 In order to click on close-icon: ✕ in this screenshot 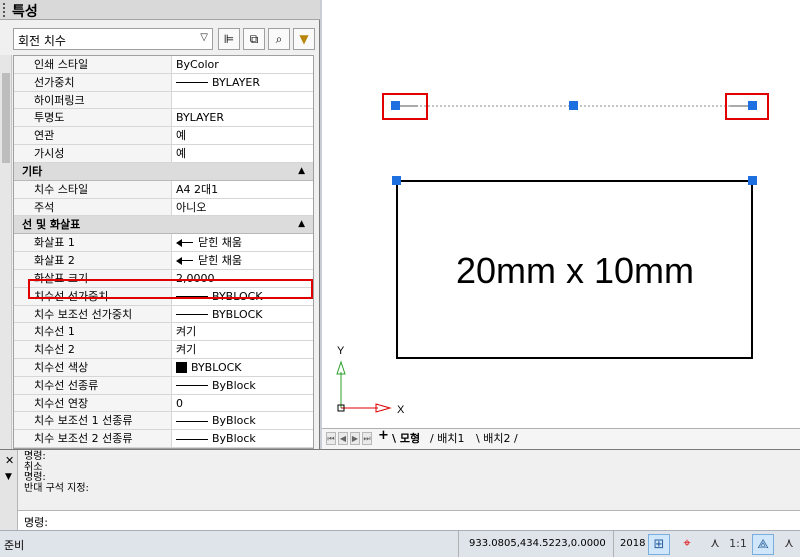, I will do `click(9, 460)`.